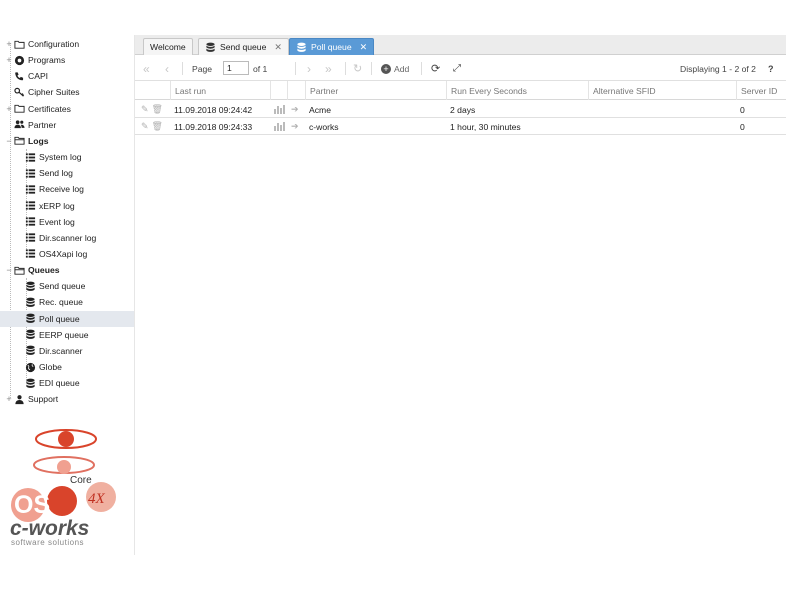 Image resolution: width=786 pixels, height=590 pixels. I want to click on row-actions: ✎ 🗑, so click(153, 126).